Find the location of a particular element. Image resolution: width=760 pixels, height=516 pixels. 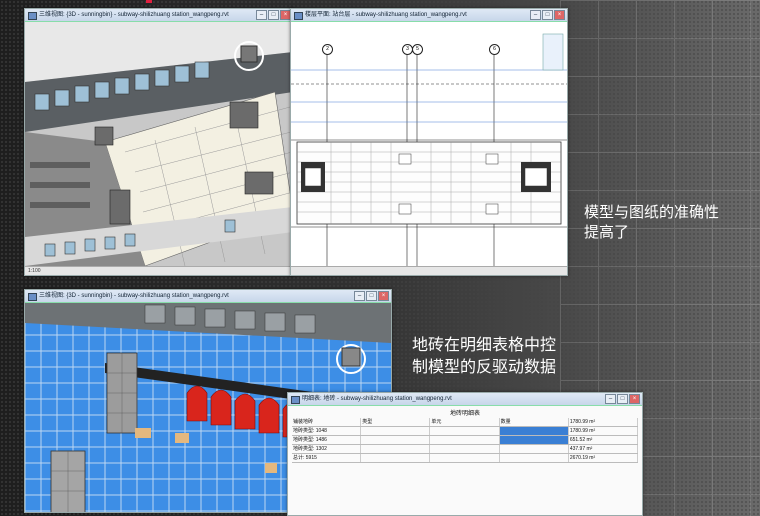

table-row: 地砖类型: 1048 1780.99 m² is located at coordinates (465, 431).